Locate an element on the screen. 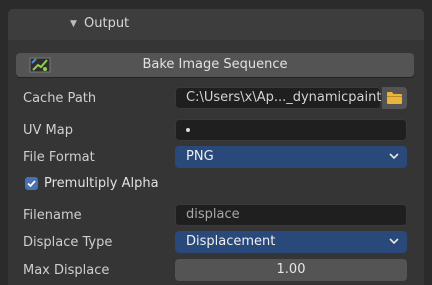 The width and height of the screenshot is (432, 285). file-format-value: PNG is located at coordinates (200, 156).